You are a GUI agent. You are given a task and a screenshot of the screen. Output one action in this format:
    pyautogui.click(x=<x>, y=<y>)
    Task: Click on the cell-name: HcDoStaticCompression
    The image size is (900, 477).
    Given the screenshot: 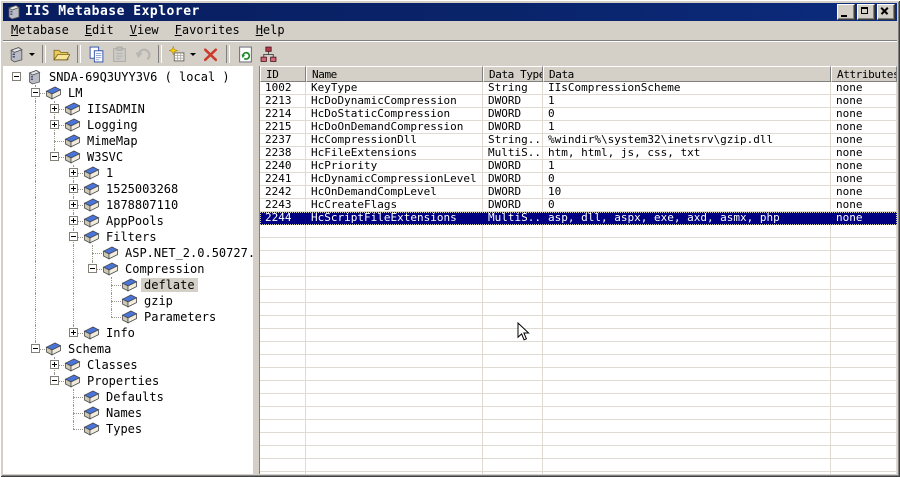 What is the action you would take?
    pyautogui.click(x=394, y=114)
    